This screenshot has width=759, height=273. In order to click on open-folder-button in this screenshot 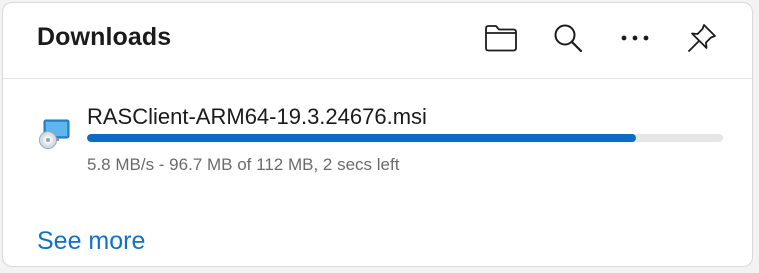, I will do `click(501, 38)`.